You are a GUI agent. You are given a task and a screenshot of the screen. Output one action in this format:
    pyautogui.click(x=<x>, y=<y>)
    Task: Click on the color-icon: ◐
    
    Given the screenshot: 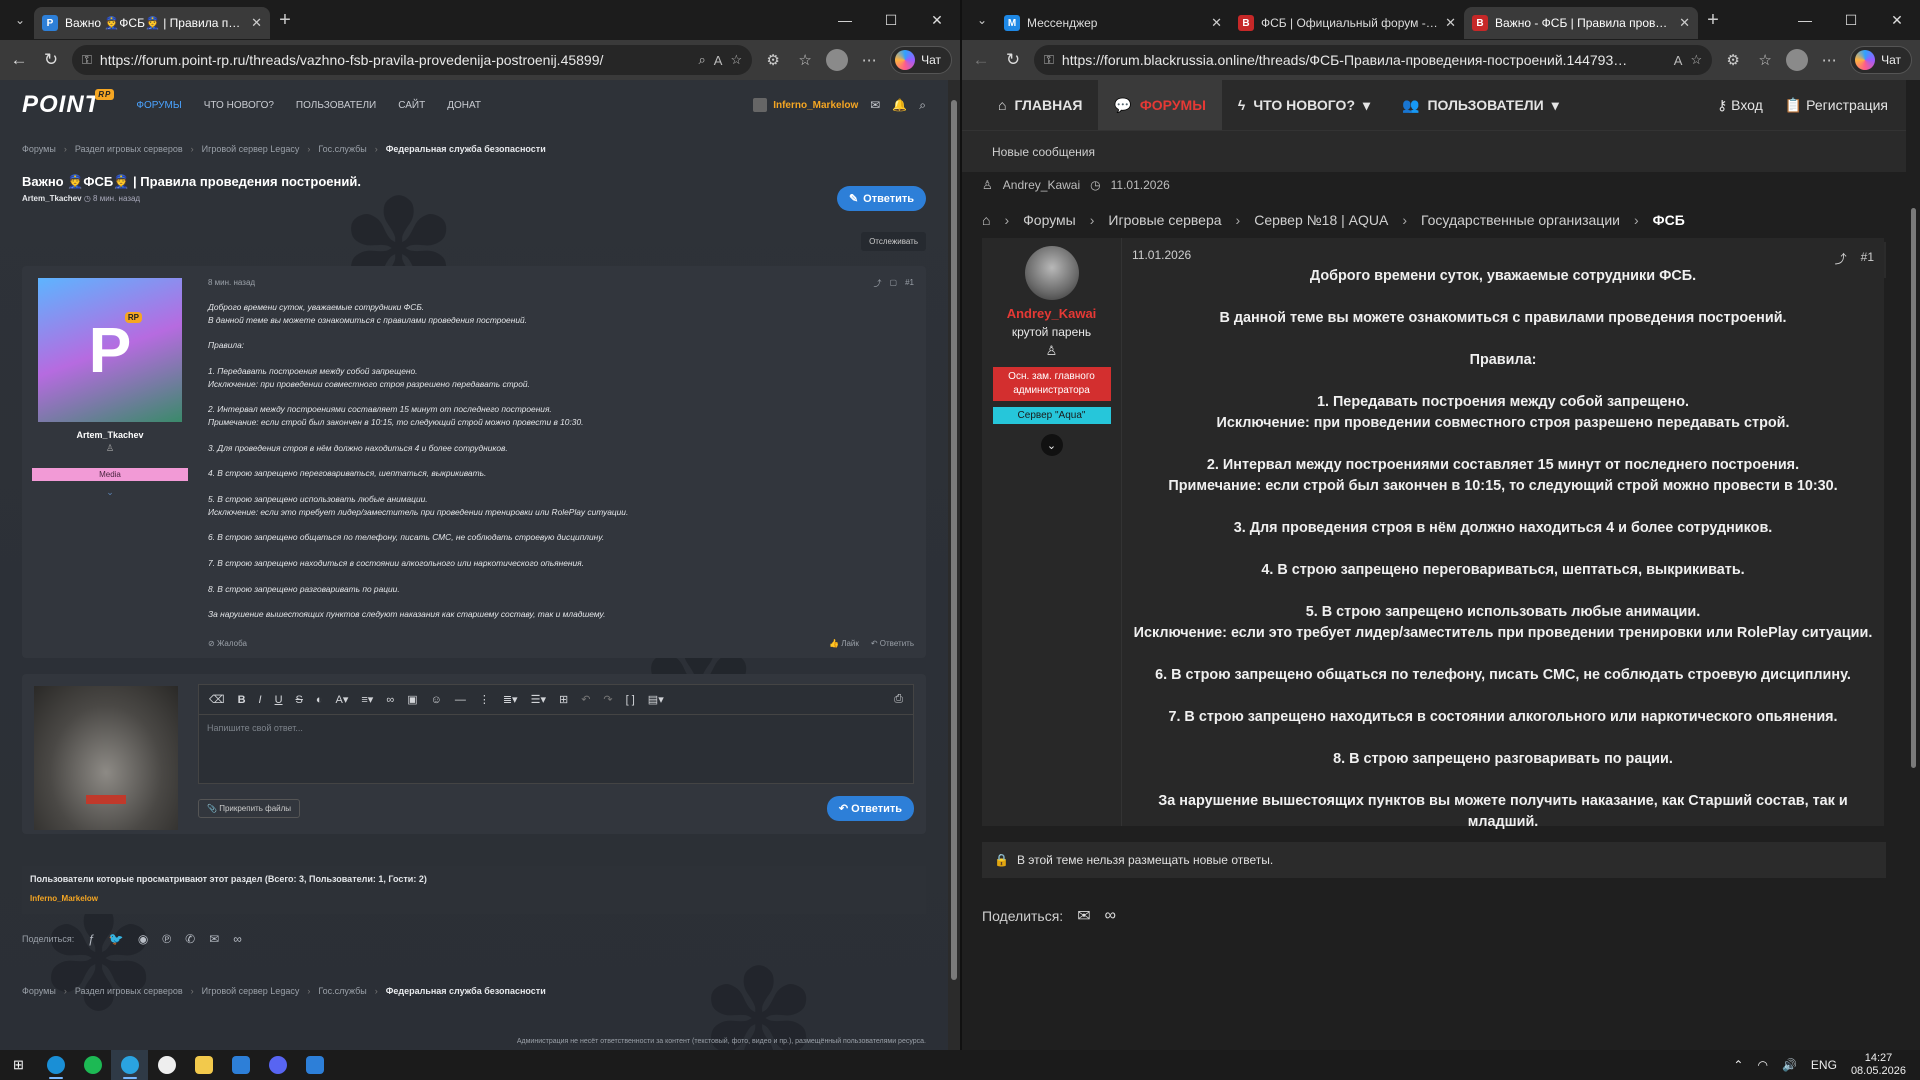 What is the action you would take?
    pyautogui.click(x=319, y=700)
    